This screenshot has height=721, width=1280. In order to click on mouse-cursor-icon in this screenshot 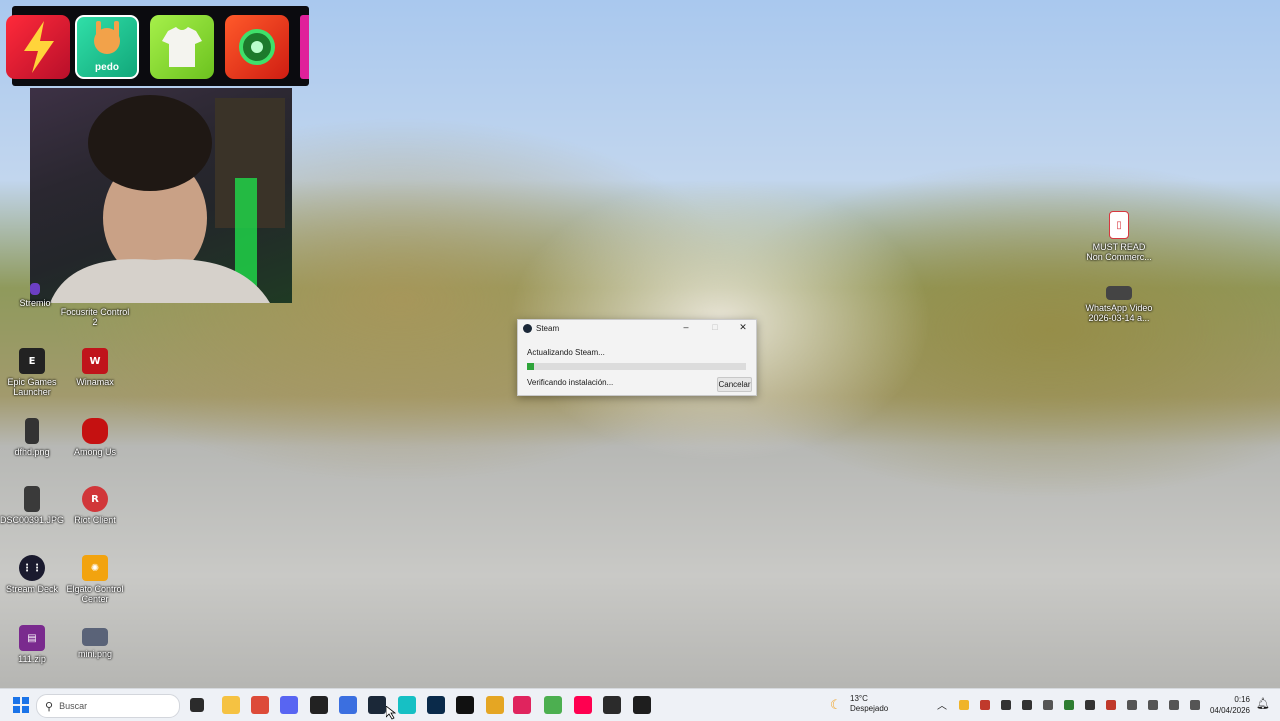, I will do `click(391, 713)`.